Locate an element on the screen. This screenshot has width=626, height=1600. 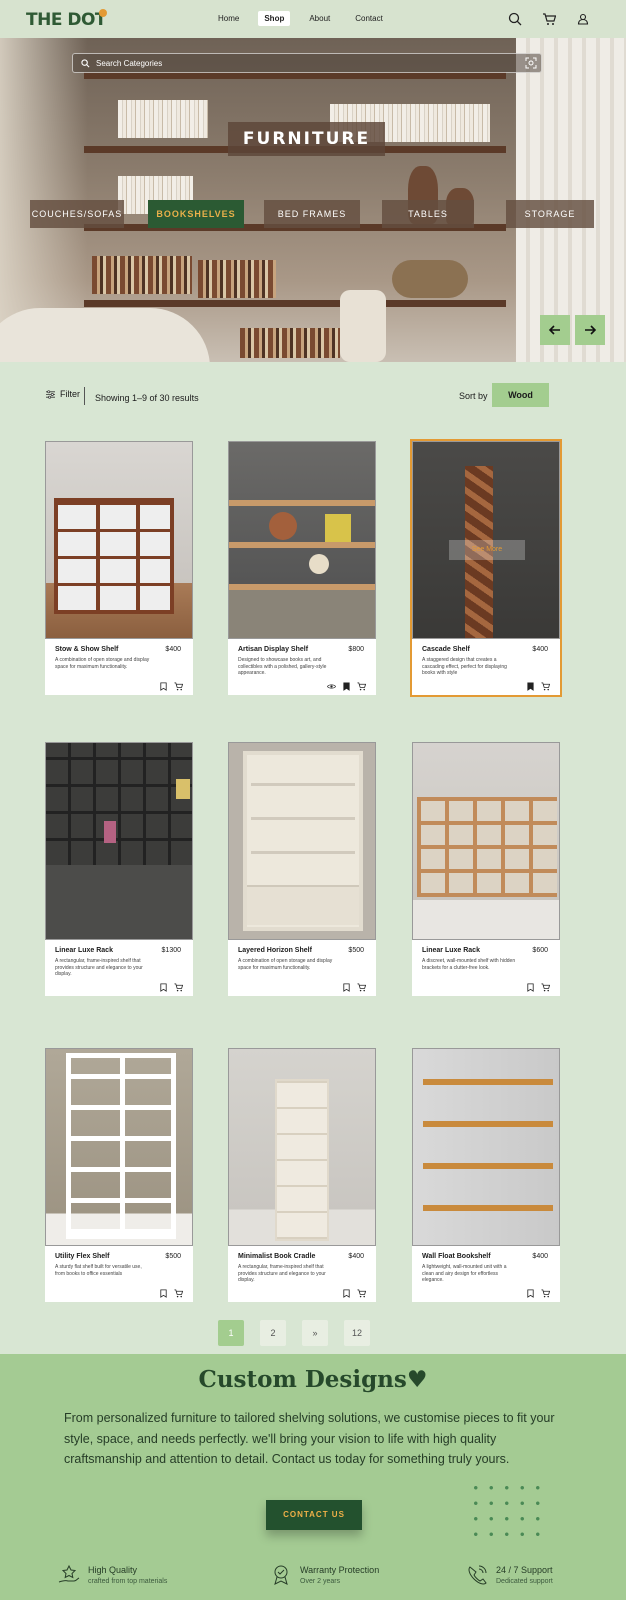
feature-quality: High Quality crafted from top materials is located at coordinates (112, 1575).